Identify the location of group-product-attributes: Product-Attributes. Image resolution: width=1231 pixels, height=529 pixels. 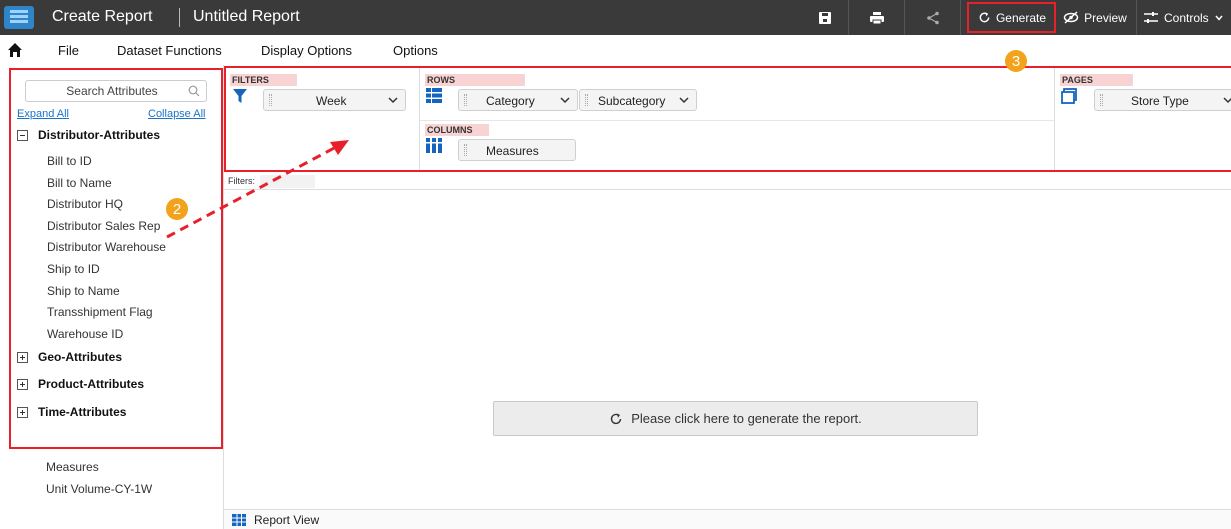
(80, 384).